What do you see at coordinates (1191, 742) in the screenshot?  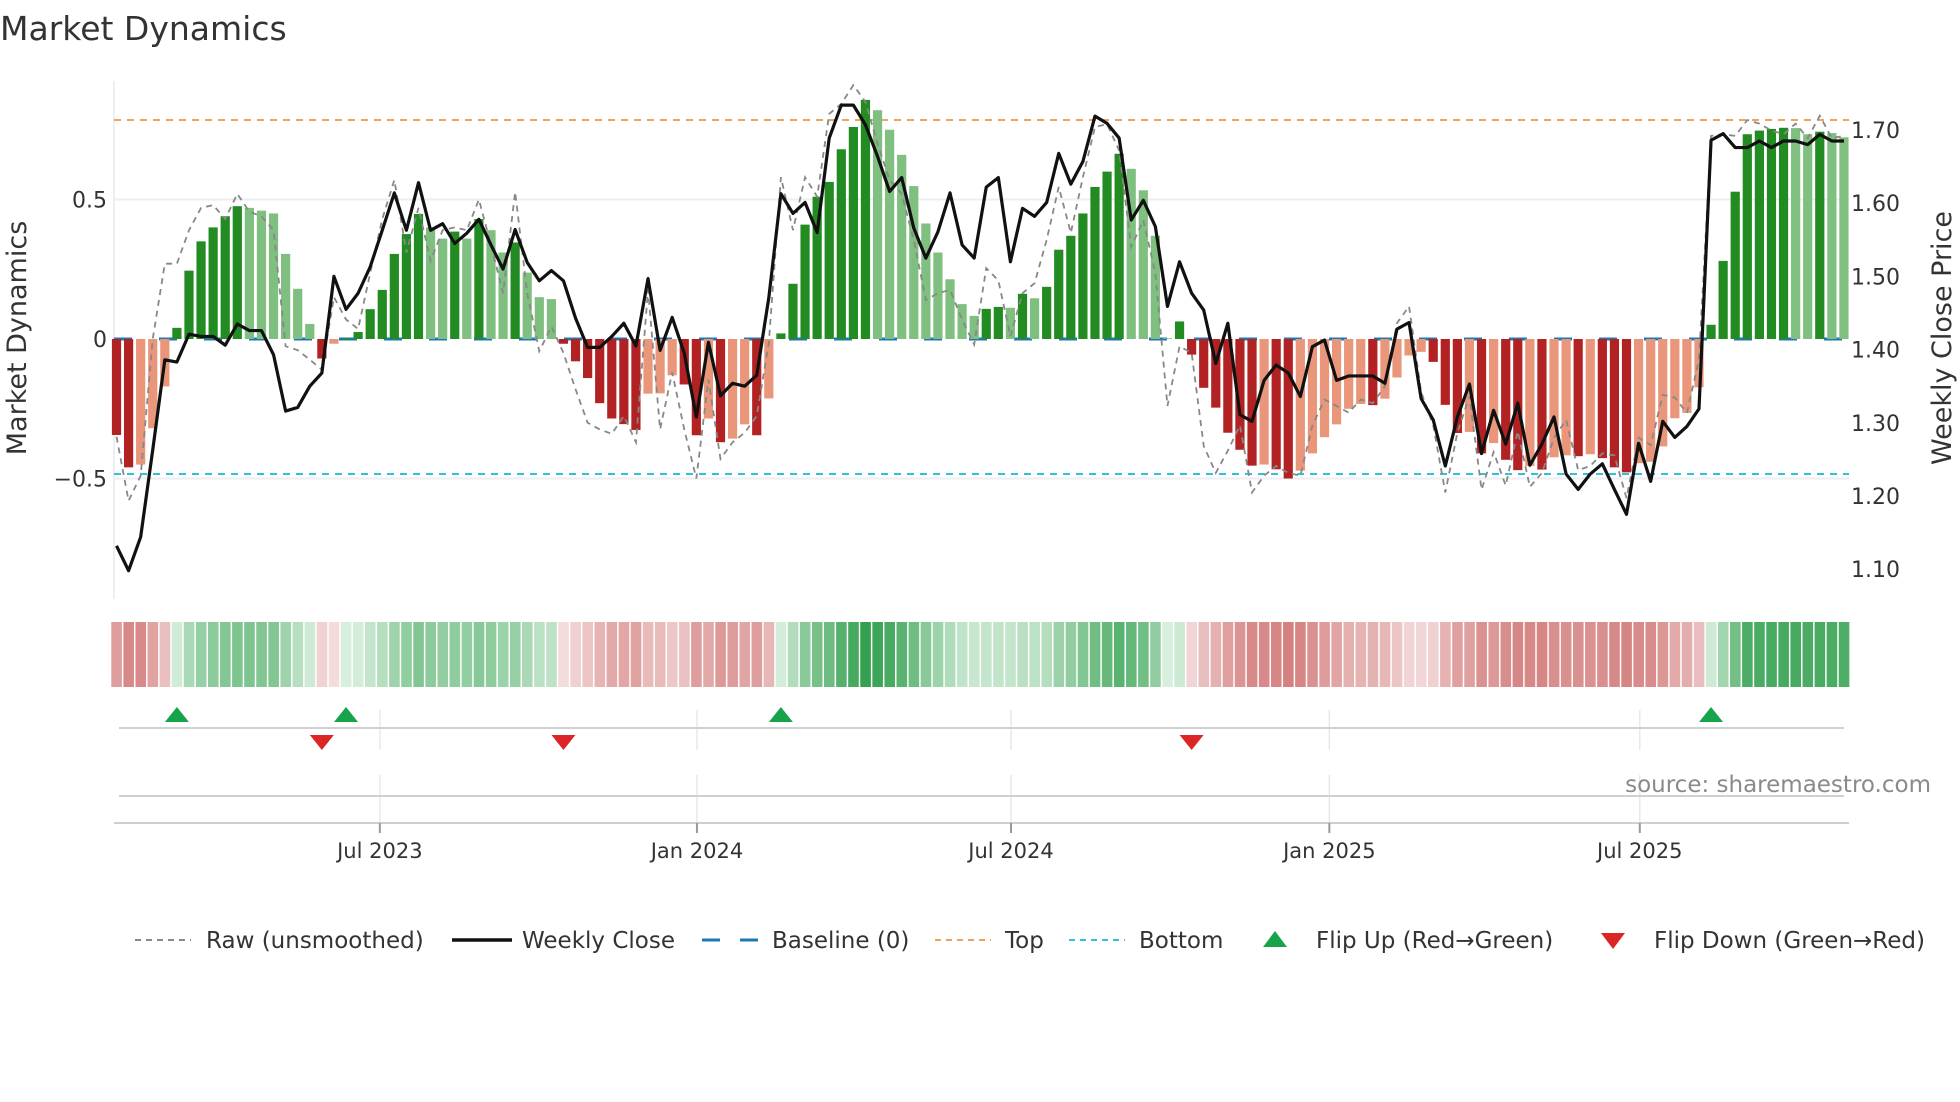 I see `flip-down-marker` at bounding box center [1191, 742].